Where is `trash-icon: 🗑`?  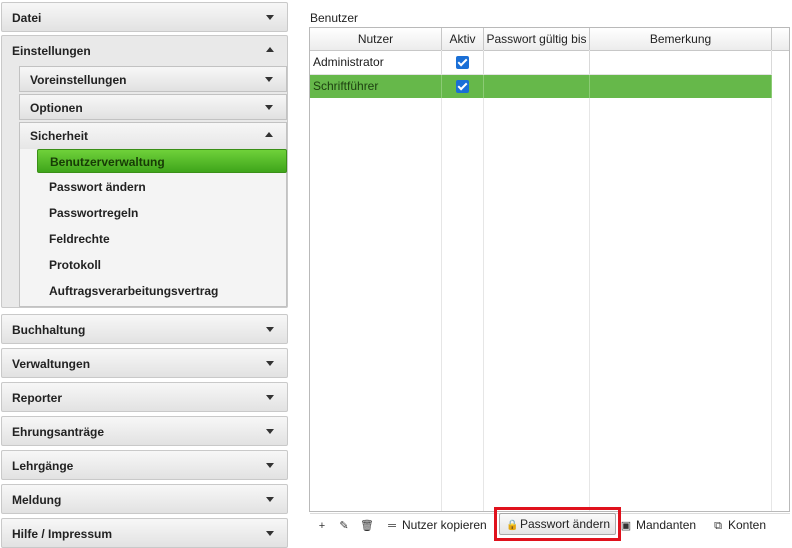
trash-icon: 🗑 is located at coordinates (367, 526).